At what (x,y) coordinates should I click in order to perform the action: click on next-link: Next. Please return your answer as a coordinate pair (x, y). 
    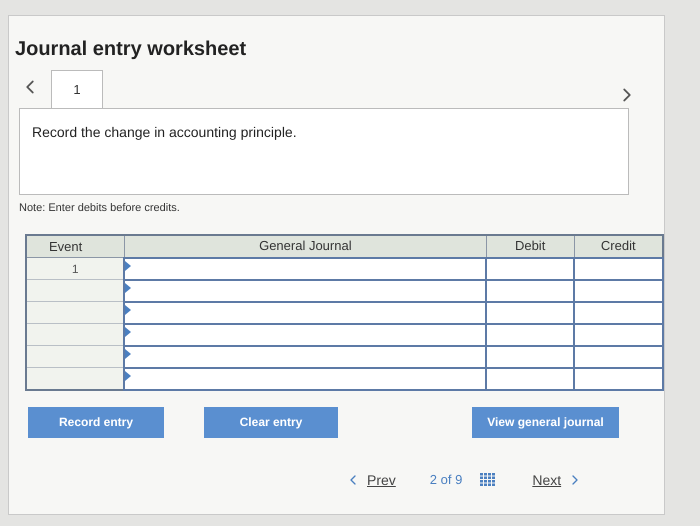
    Looking at the image, I should click on (547, 480).